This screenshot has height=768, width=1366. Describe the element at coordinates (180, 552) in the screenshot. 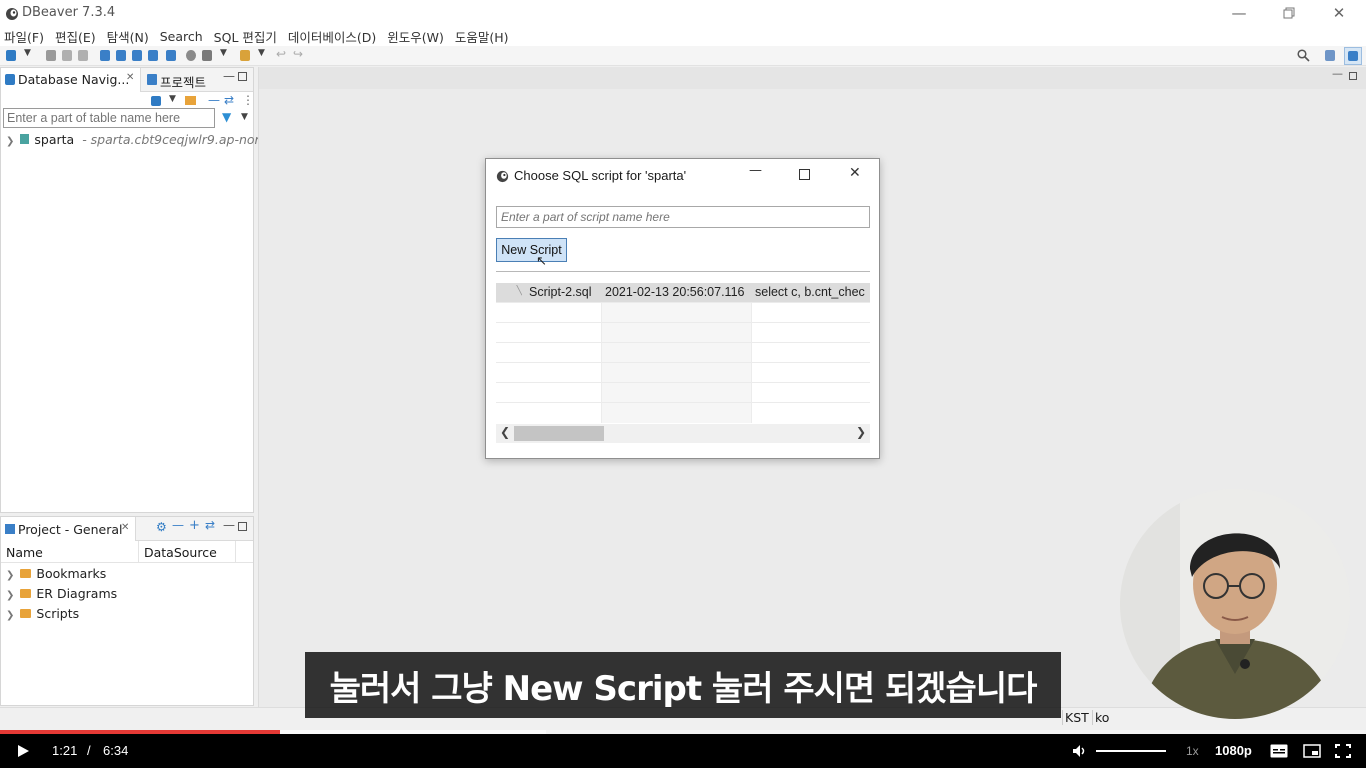

I see `column-datasource-header: DataSource` at that location.